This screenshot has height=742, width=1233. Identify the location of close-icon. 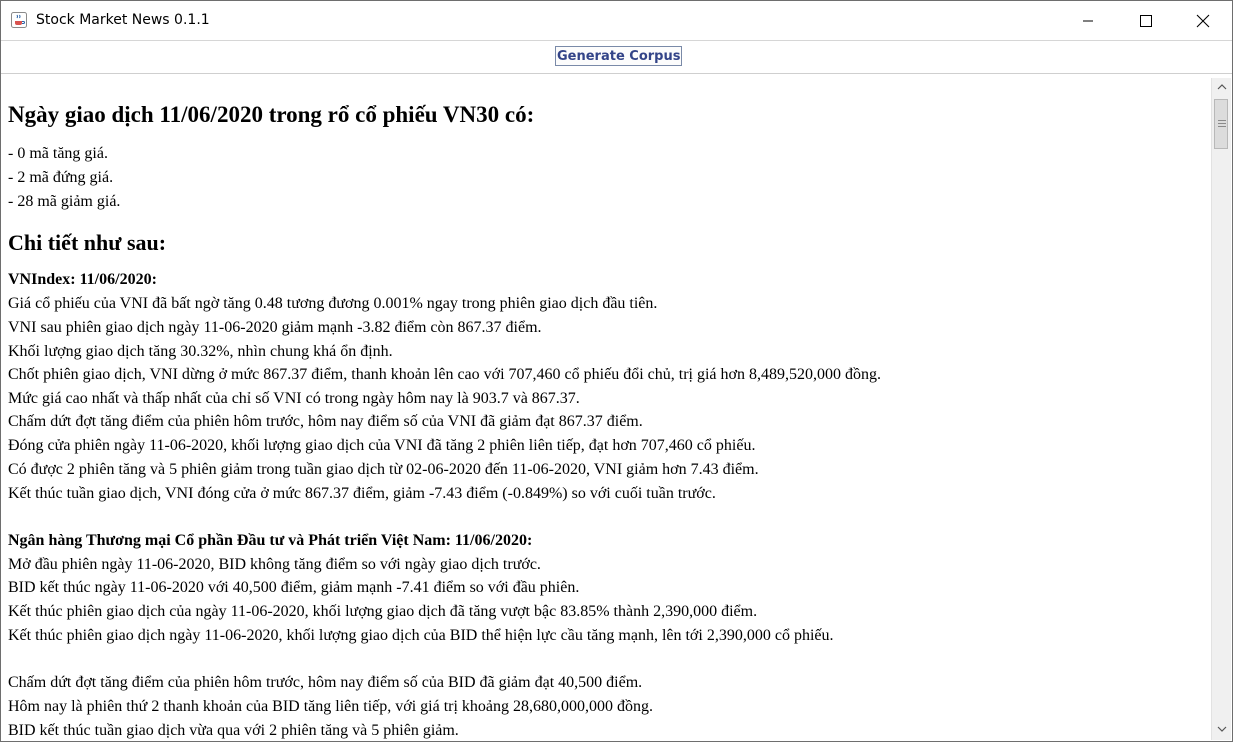
(1203, 20).